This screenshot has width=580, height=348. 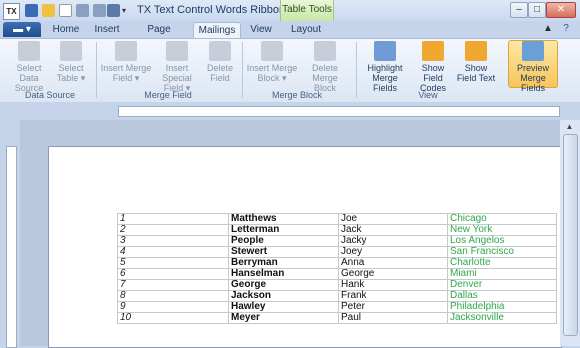 I want to click on last-name-cell: Berryman, so click(x=283, y=263).